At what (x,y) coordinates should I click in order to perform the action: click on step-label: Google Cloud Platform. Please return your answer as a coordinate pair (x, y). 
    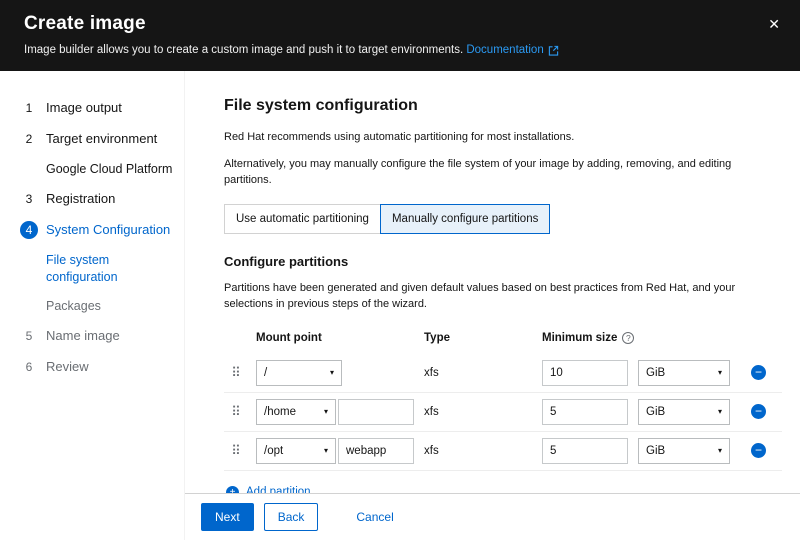
    Looking at the image, I should click on (109, 169).